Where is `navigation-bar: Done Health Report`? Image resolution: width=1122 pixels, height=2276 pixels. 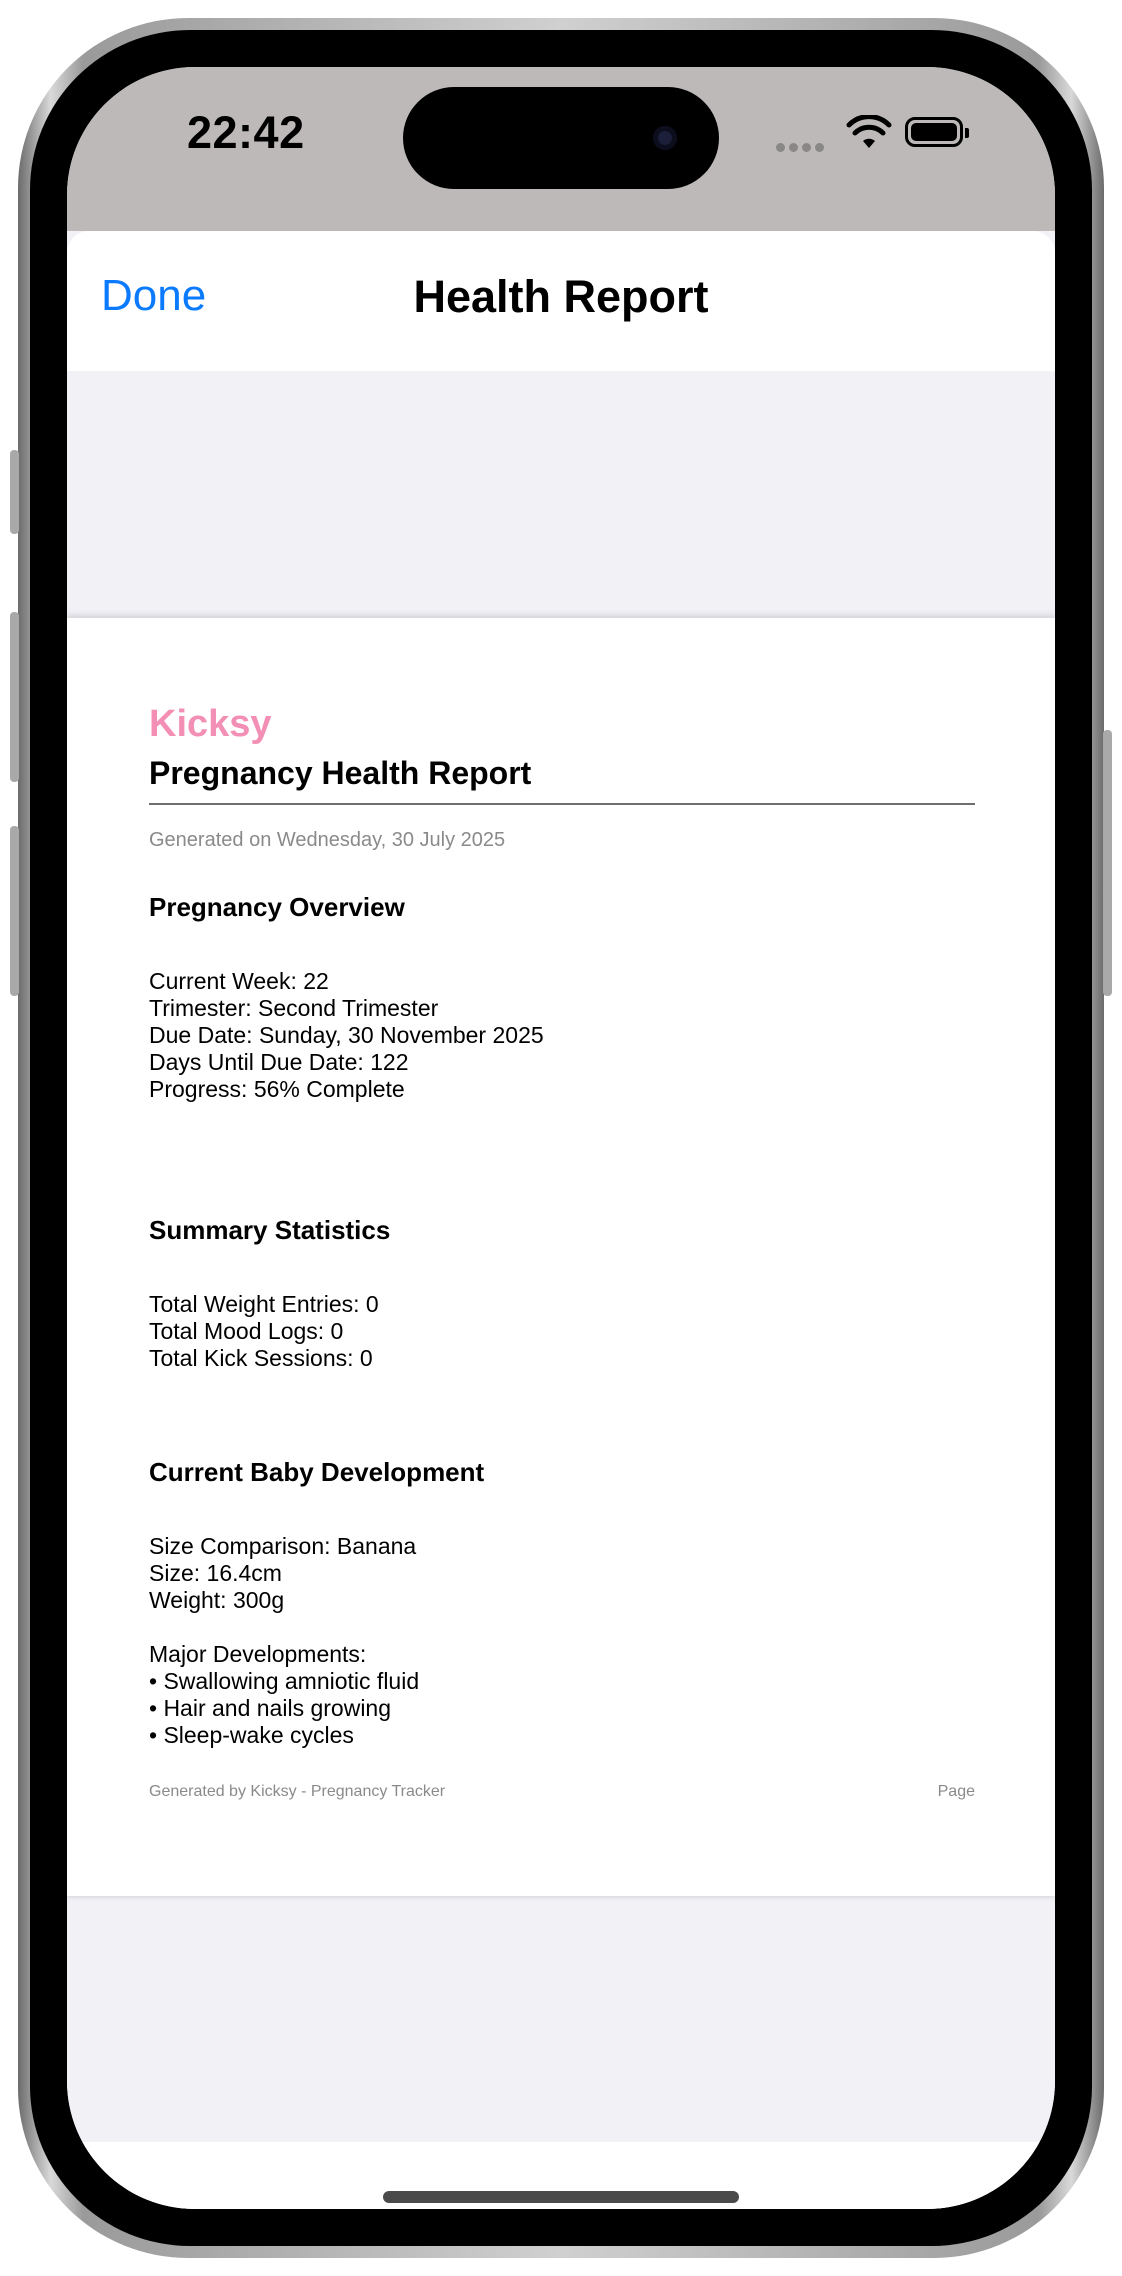
navigation-bar: Done Health Report is located at coordinates (561, 301).